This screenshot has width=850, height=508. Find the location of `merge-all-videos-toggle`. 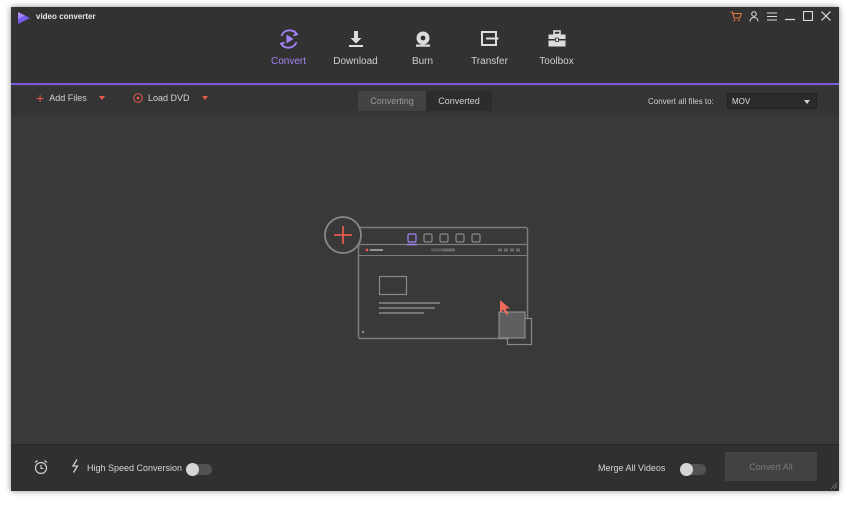

merge-all-videos-toggle is located at coordinates (693, 469).